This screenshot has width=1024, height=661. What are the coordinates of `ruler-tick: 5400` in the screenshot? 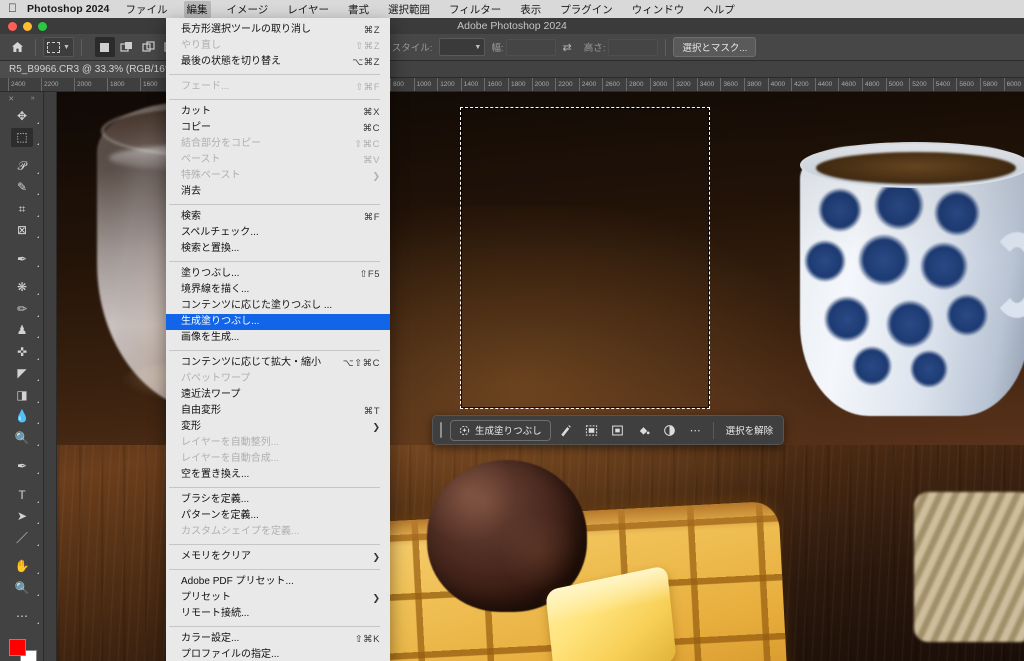 It's located at (941, 84).